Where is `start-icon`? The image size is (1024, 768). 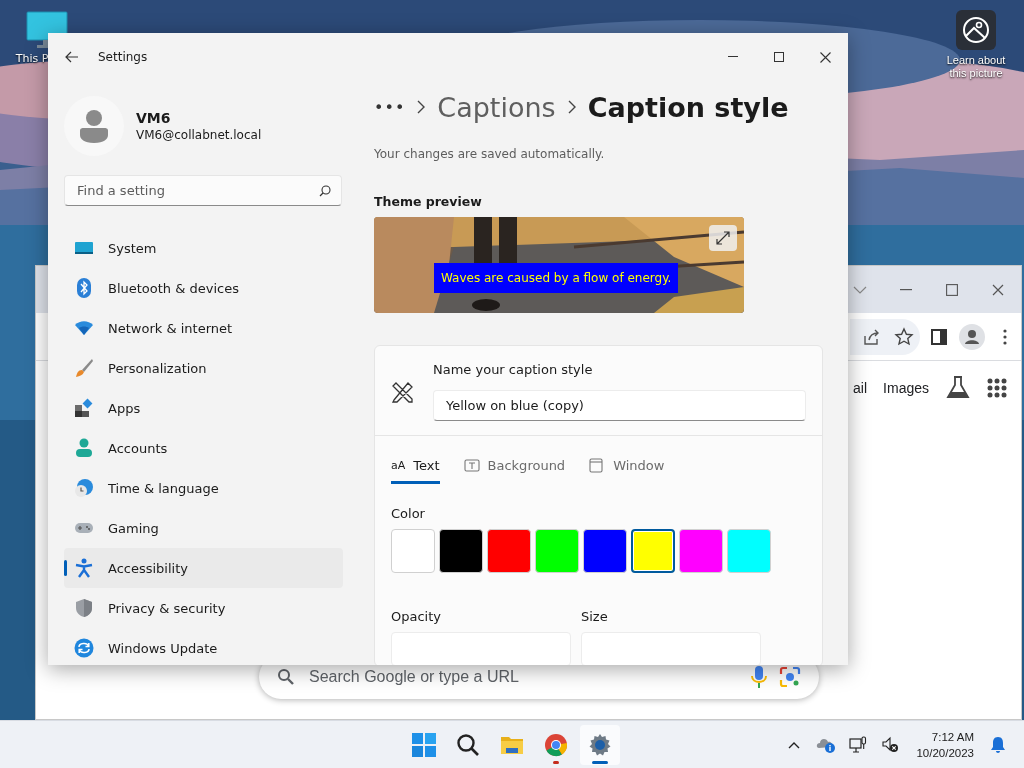
start-icon is located at coordinates (424, 744).